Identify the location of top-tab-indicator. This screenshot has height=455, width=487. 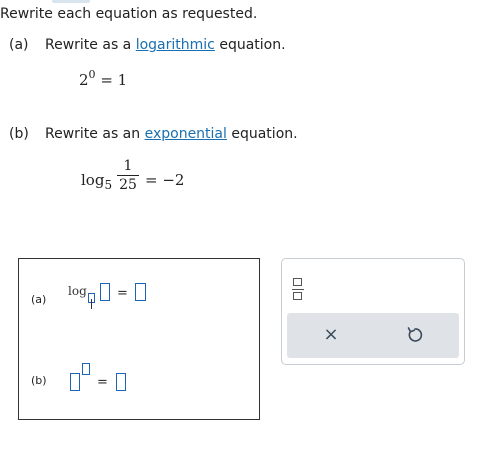
(71, 1).